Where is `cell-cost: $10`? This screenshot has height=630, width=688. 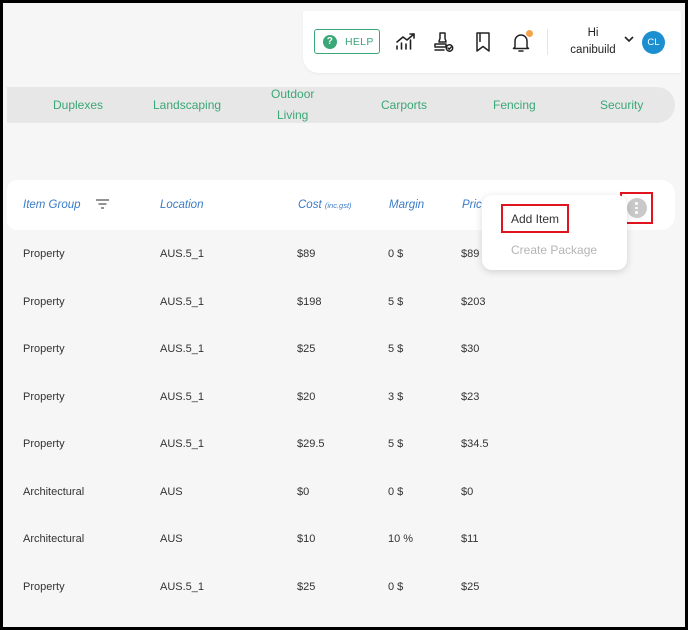 cell-cost: $10 is located at coordinates (306, 539).